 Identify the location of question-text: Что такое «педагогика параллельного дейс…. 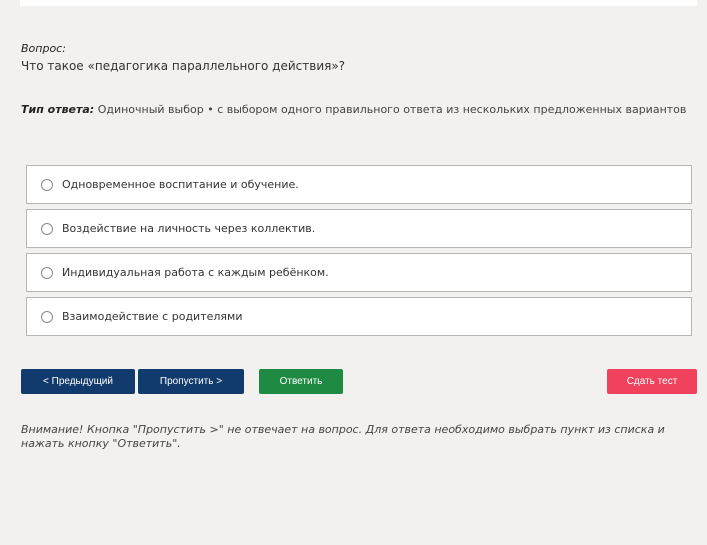
(183, 66).